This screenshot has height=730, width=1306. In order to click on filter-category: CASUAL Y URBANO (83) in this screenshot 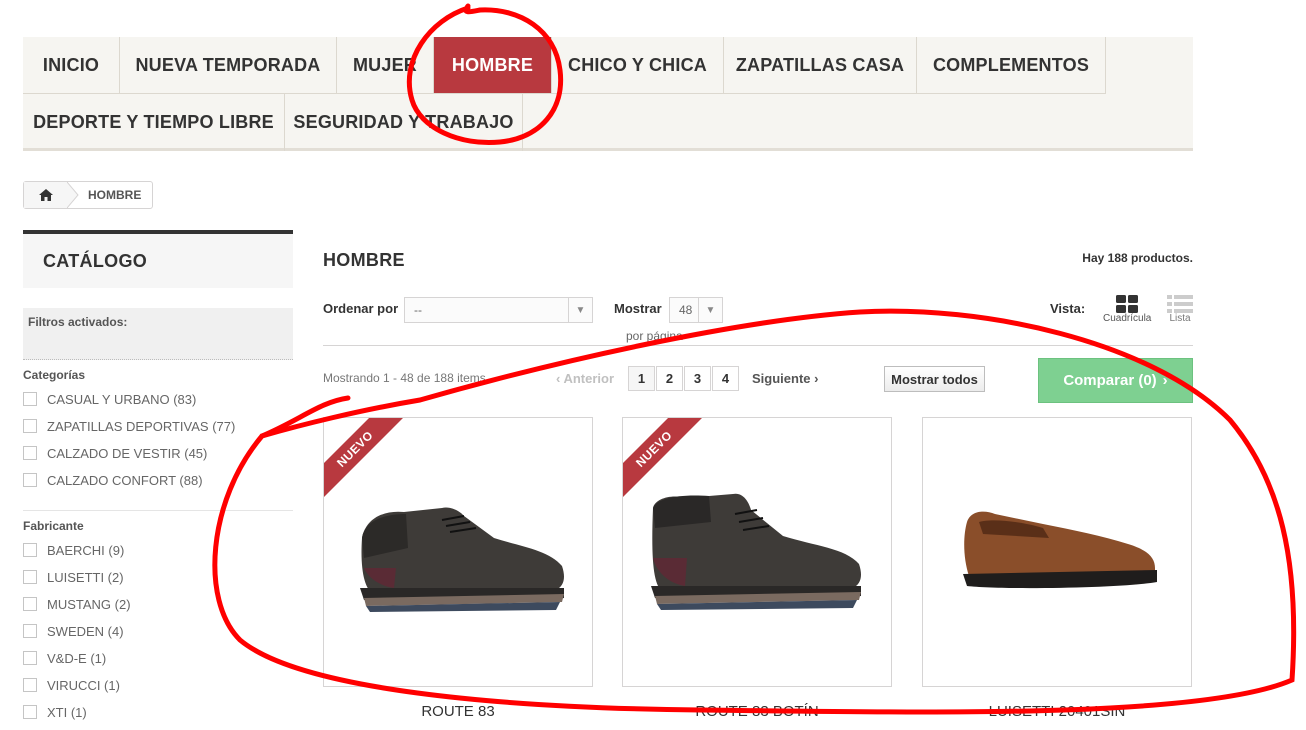, I will do `click(109, 399)`.